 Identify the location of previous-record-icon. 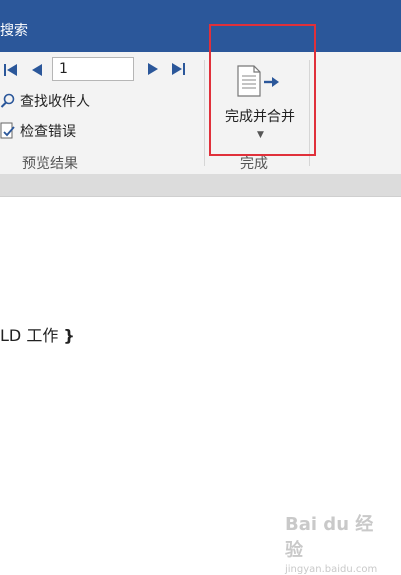
(37, 70).